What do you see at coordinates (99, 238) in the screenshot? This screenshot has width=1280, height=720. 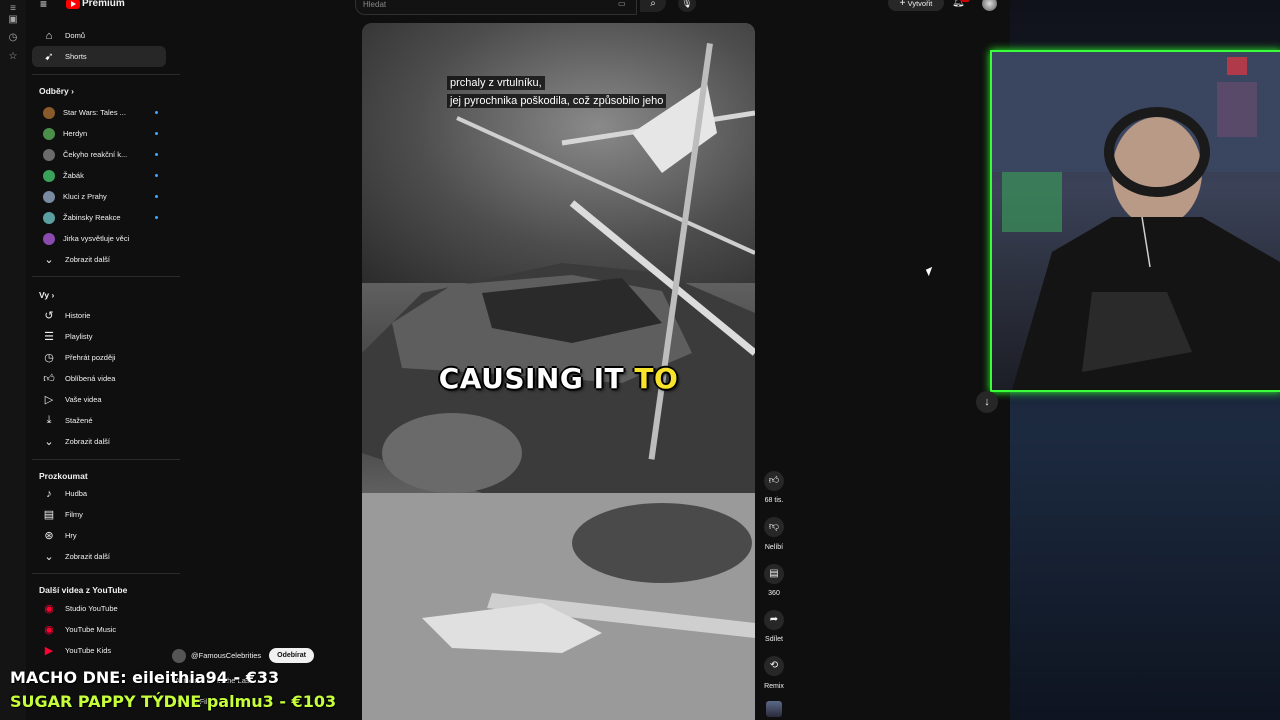 I see `sidebar-item-sub: Jirka vysvětluje věci` at bounding box center [99, 238].